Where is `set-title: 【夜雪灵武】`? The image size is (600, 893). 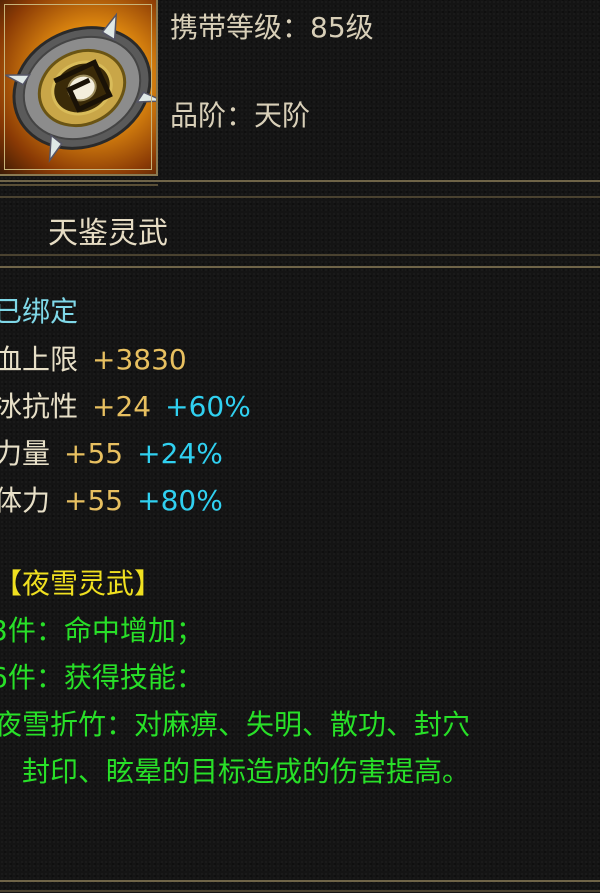 set-title: 【夜雪灵武】 is located at coordinates (81, 583).